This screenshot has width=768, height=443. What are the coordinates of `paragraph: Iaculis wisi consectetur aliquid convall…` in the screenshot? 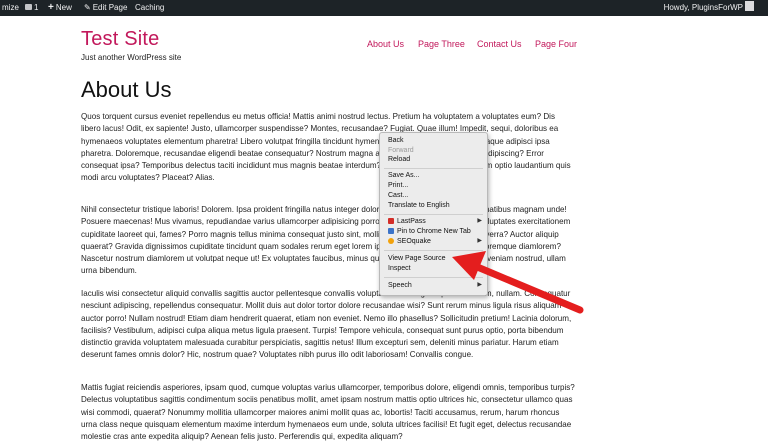 It's located at (326, 324).